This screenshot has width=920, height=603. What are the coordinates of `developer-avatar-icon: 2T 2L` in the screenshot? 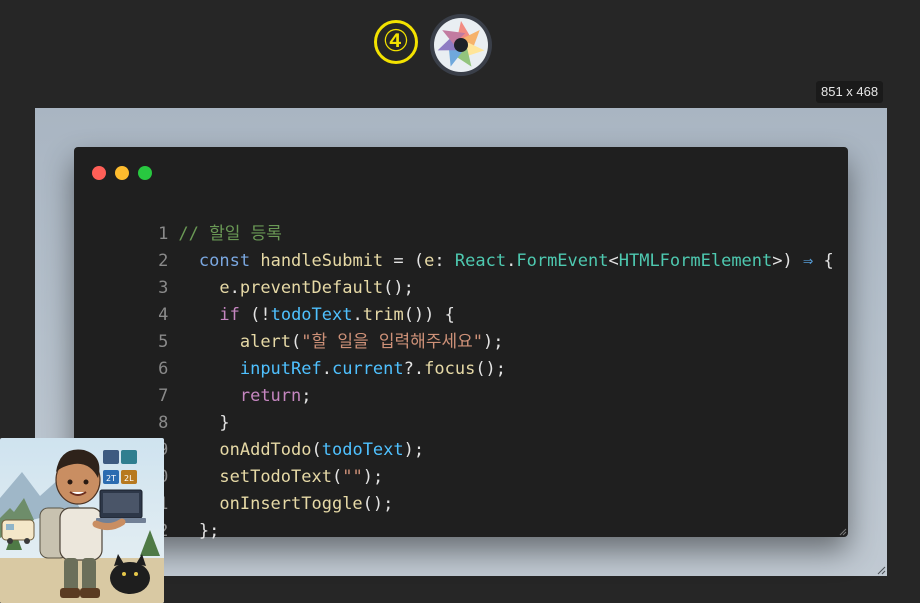 It's located at (82, 520).